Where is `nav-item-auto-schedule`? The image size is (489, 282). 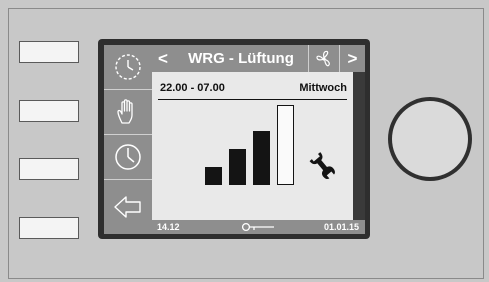
nav-item-auto-schedule is located at coordinates (128, 67).